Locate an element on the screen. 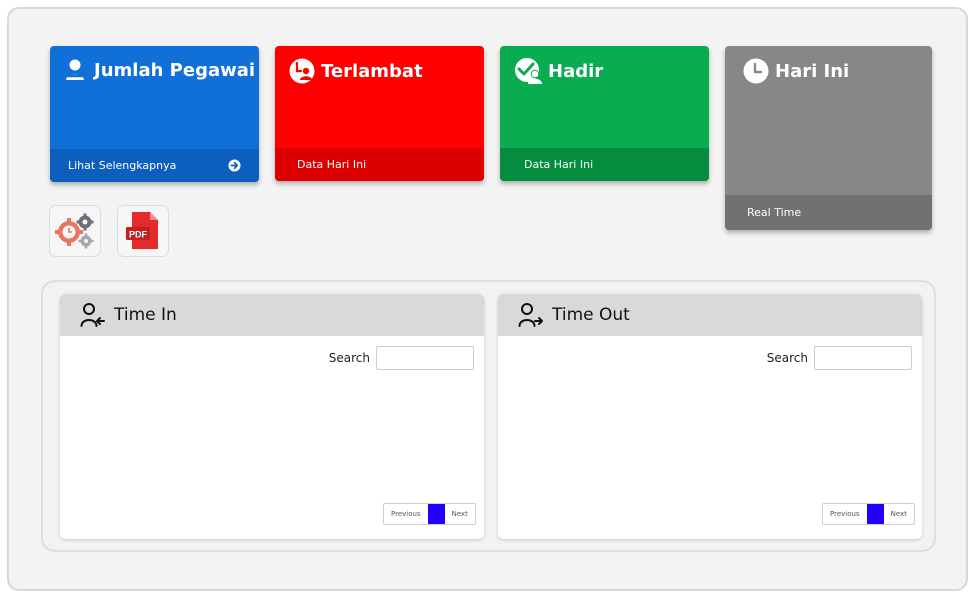  user-arrow-out-icon is located at coordinates (530, 315).